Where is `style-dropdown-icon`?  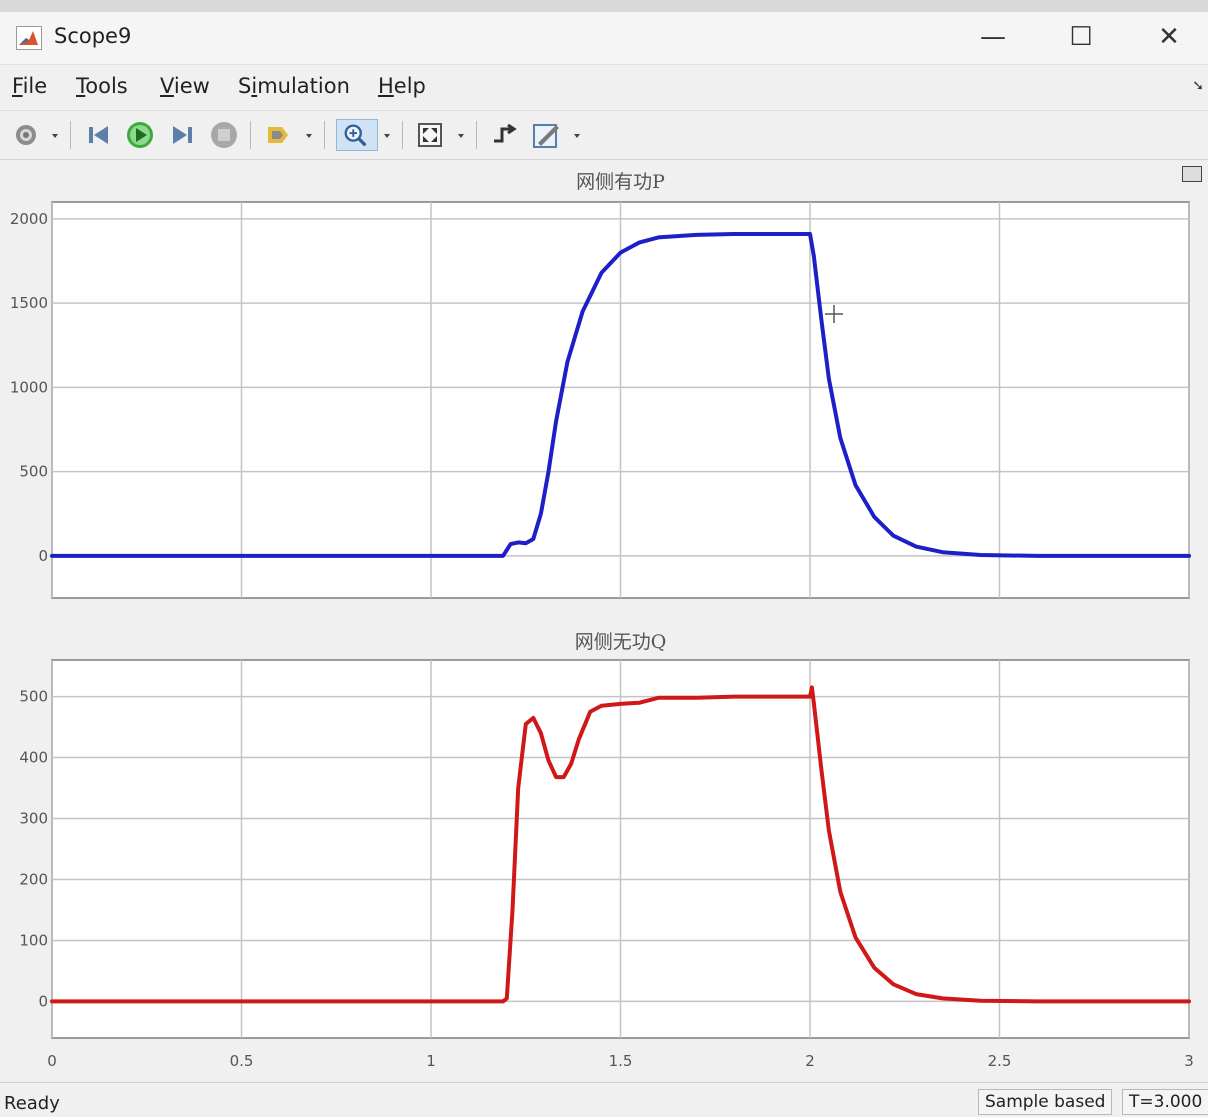 style-dropdown-icon is located at coordinates (577, 135).